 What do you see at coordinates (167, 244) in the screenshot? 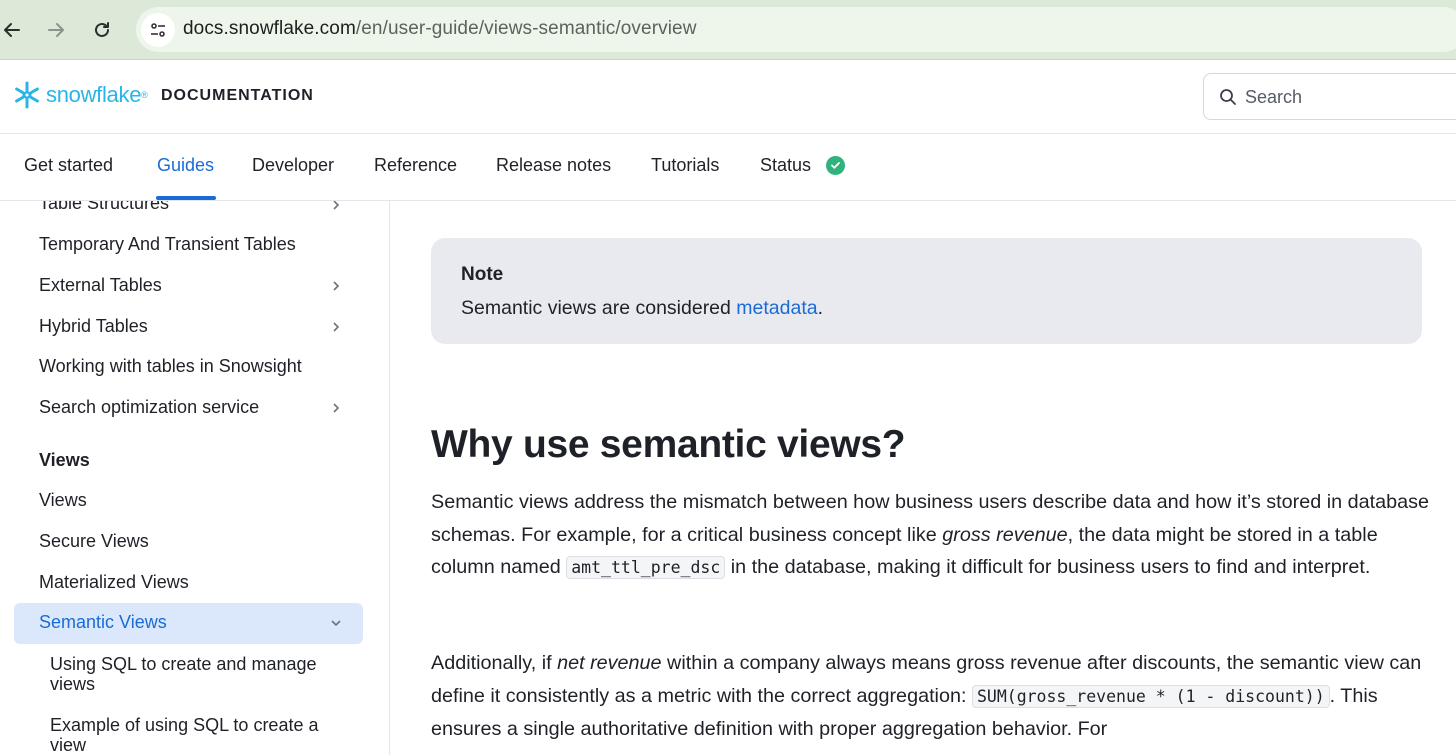
I see `sidebar-item-temporary-tables: Temporary And Transient Tables` at bounding box center [167, 244].